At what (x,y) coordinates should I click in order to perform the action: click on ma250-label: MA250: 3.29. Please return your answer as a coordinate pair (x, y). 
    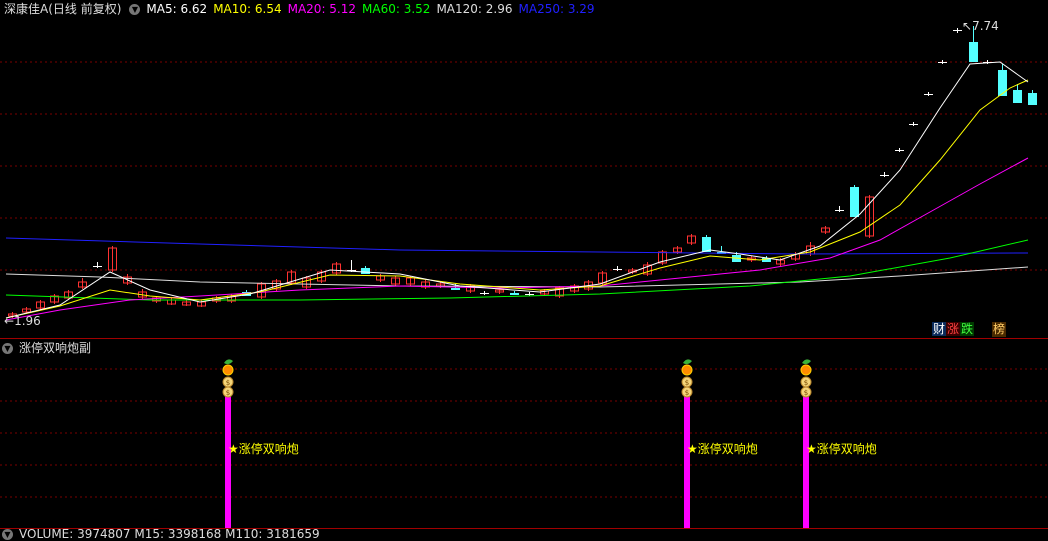
    Looking at the image, I should click on (556, 9).